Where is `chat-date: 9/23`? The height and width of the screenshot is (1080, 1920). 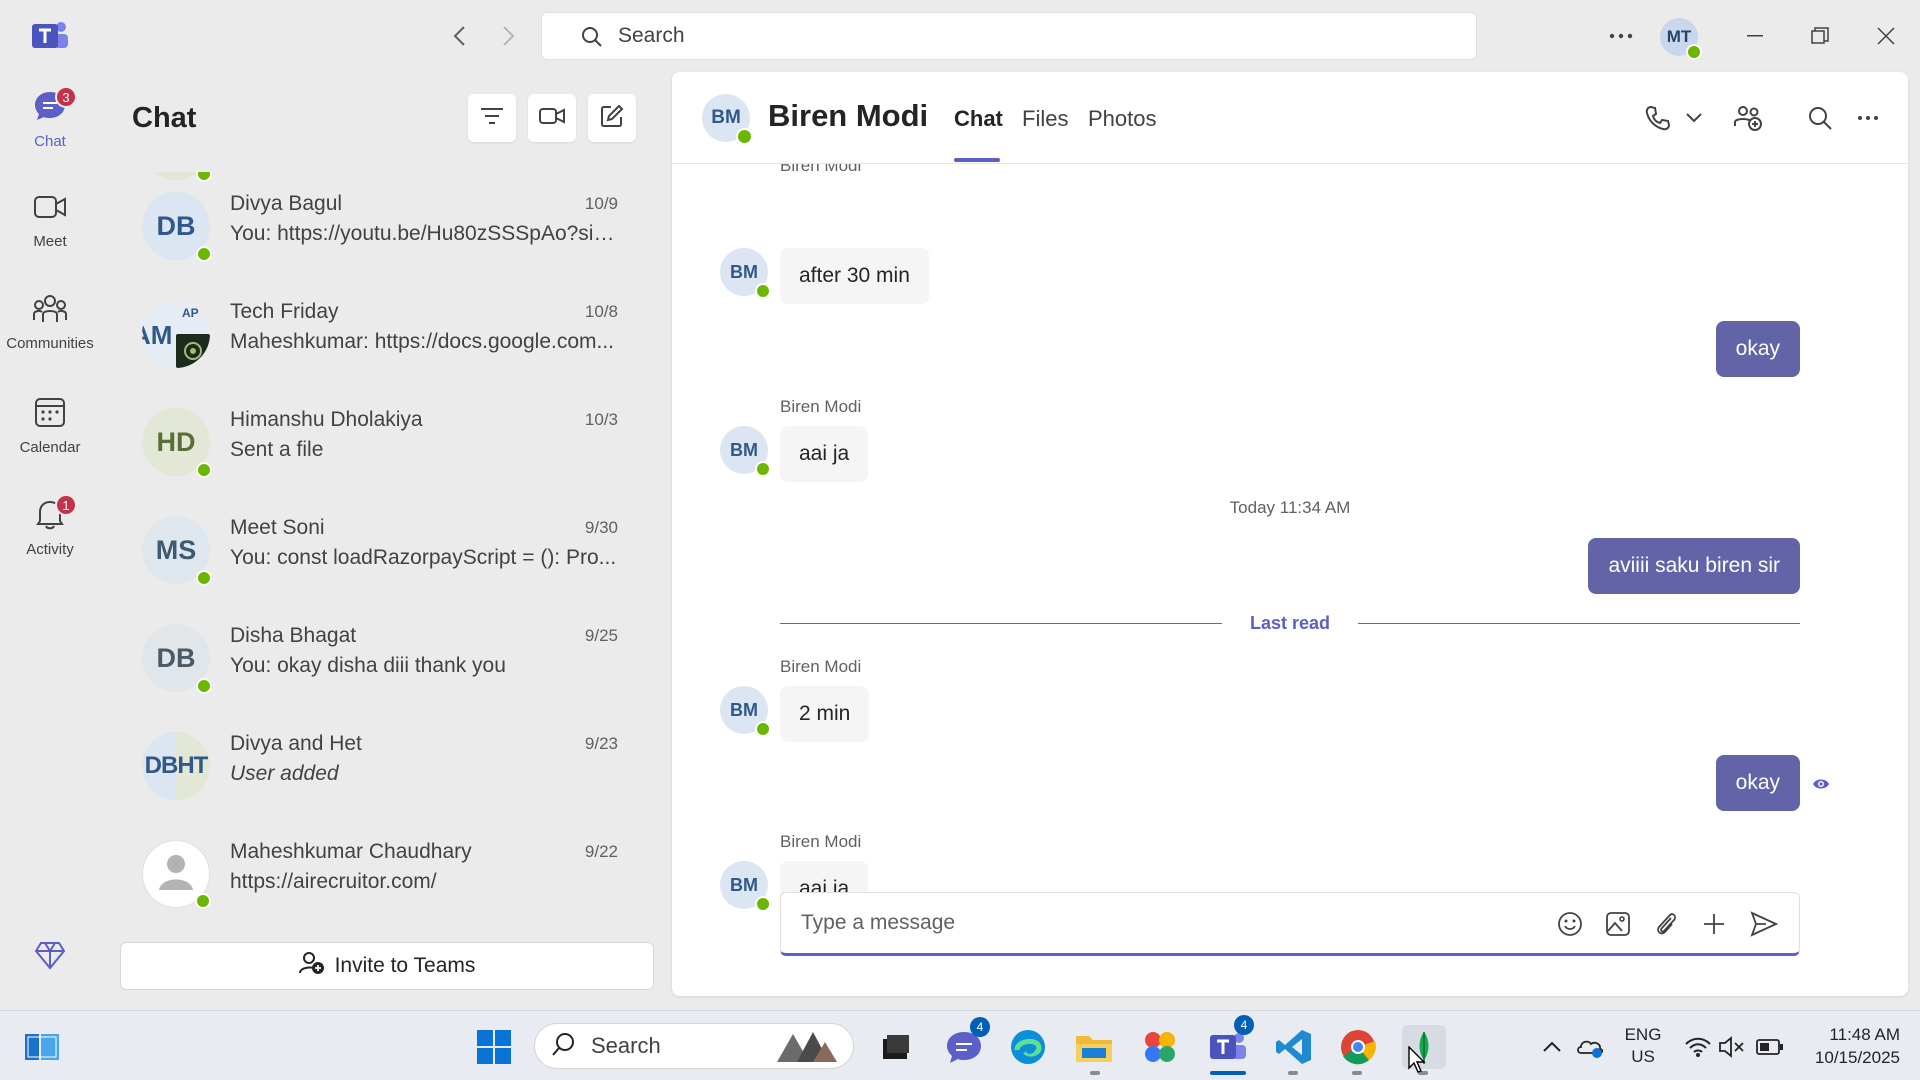 chat-date: 9/23 is located at coordinates (601, 743).